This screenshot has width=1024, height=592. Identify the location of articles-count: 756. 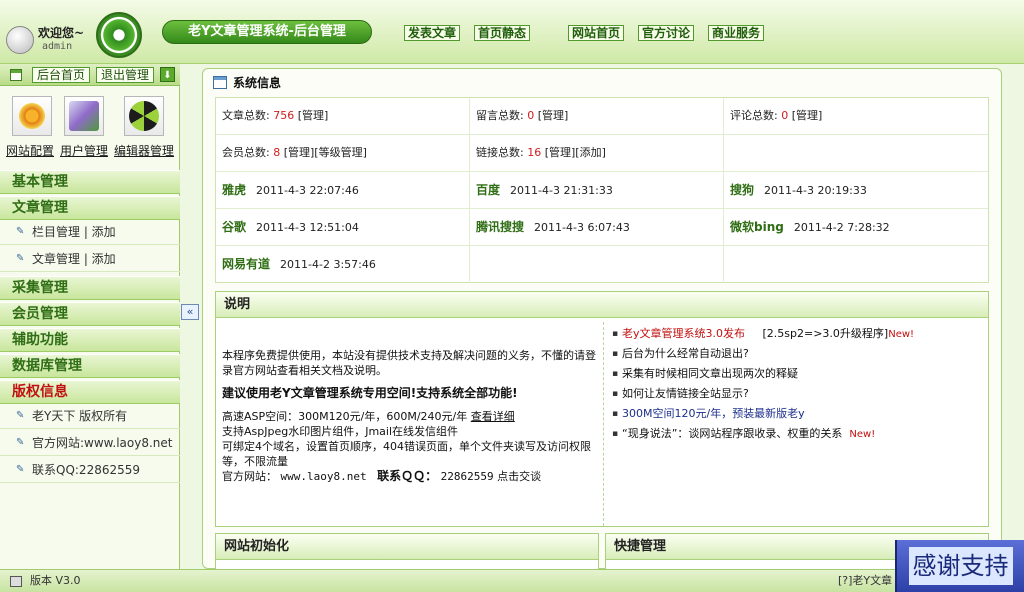
(284, 115).